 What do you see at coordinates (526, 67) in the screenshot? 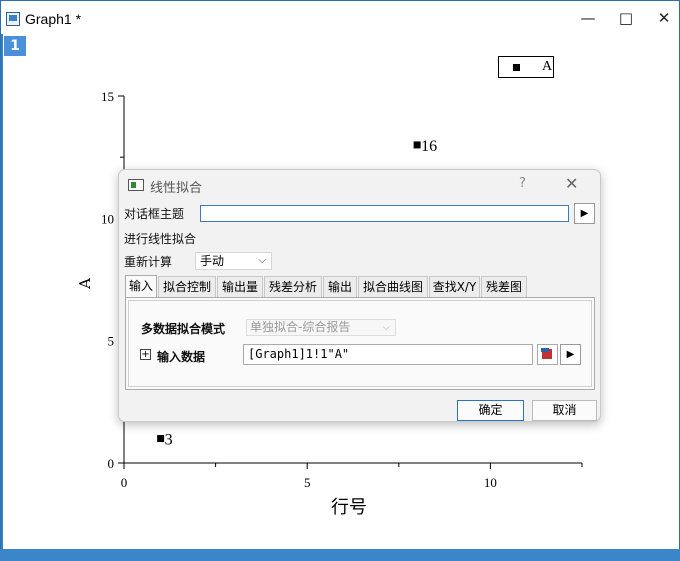
I see `legend: A` at bounding box center [526, 67].